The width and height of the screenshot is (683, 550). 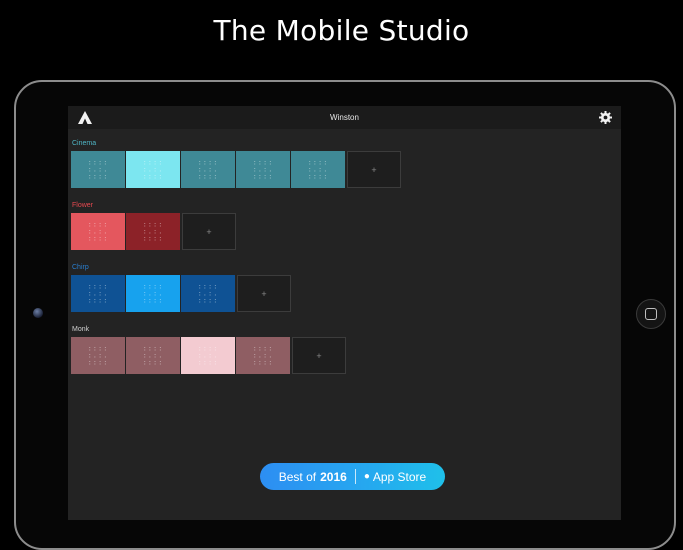 What do you see at coordinates (366, 476) in the screenshot?
I see `apple-icon: ●` at bounding box center [366, 476].